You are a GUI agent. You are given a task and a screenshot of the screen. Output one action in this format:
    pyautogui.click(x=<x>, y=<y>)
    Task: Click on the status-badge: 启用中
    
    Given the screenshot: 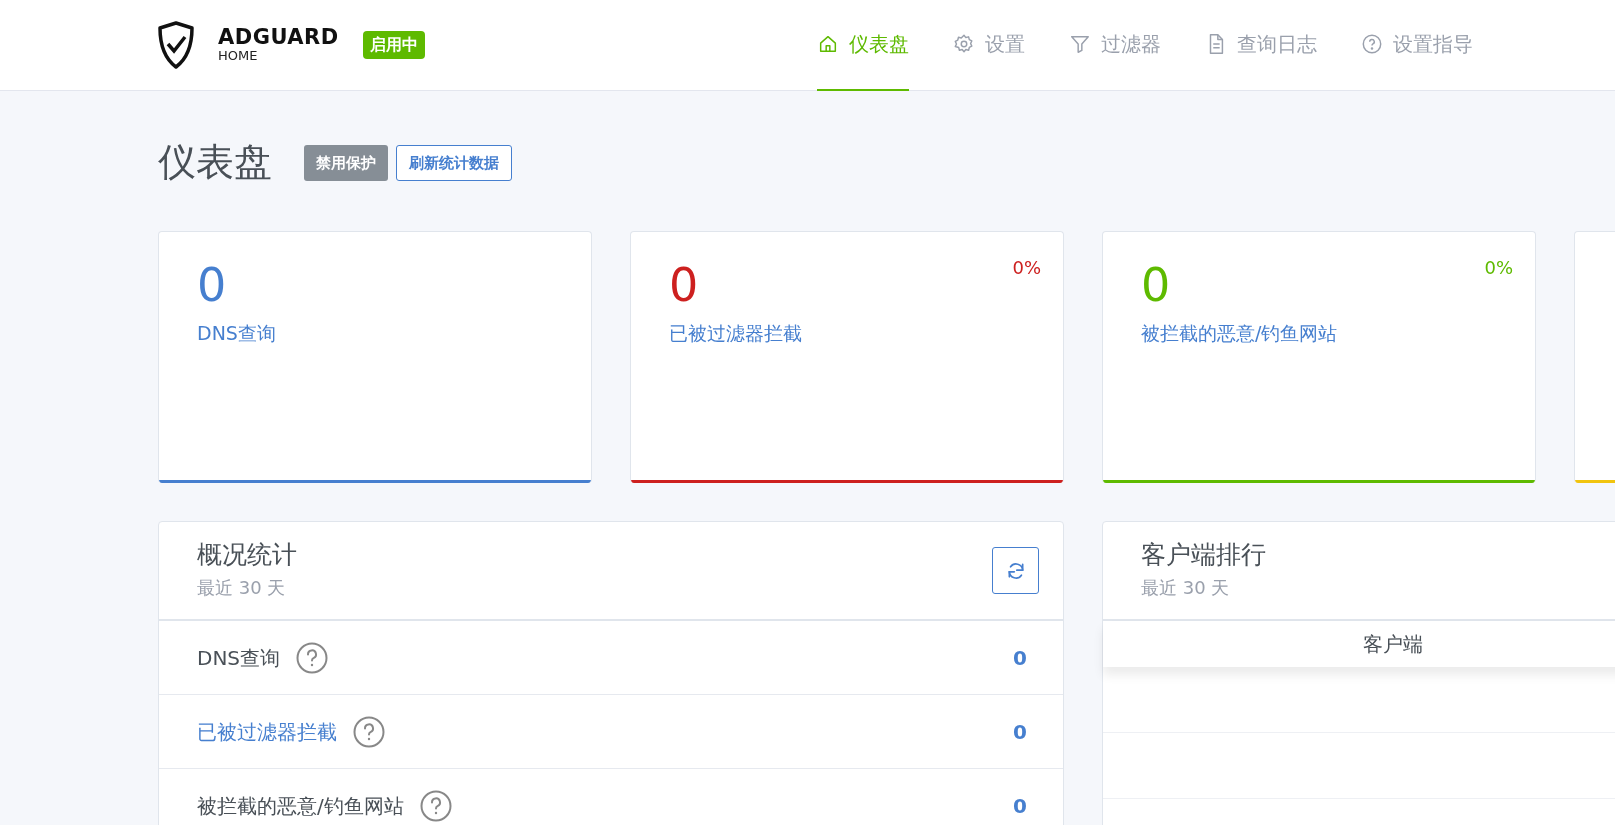 What is the action you would take?
    pyautogui.click(x=393, y=45)
    